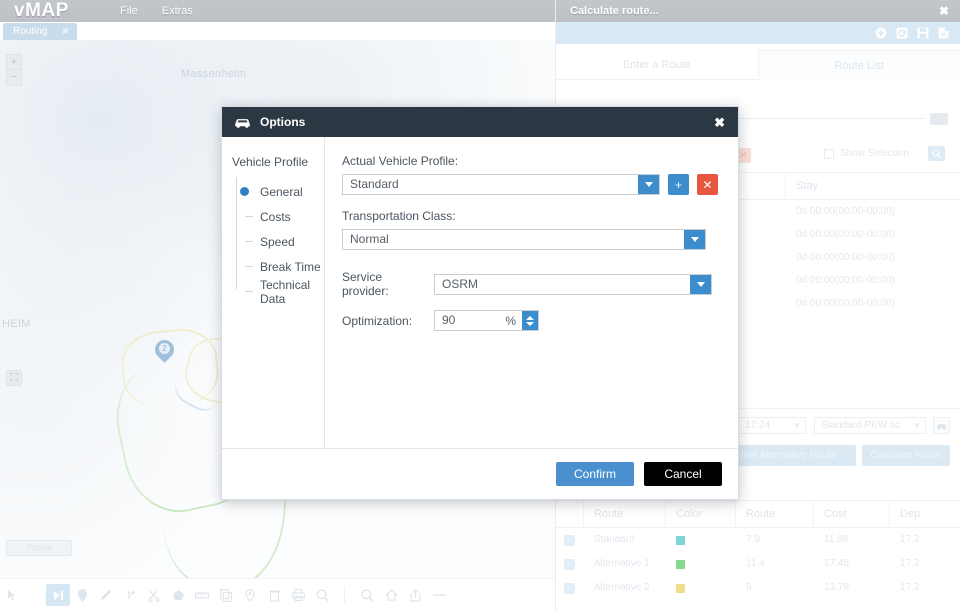  Describe the element at coordinates (758, 514) in the screenshot. I see `results-table-header: Route Color Route Cost Dep` at that location.